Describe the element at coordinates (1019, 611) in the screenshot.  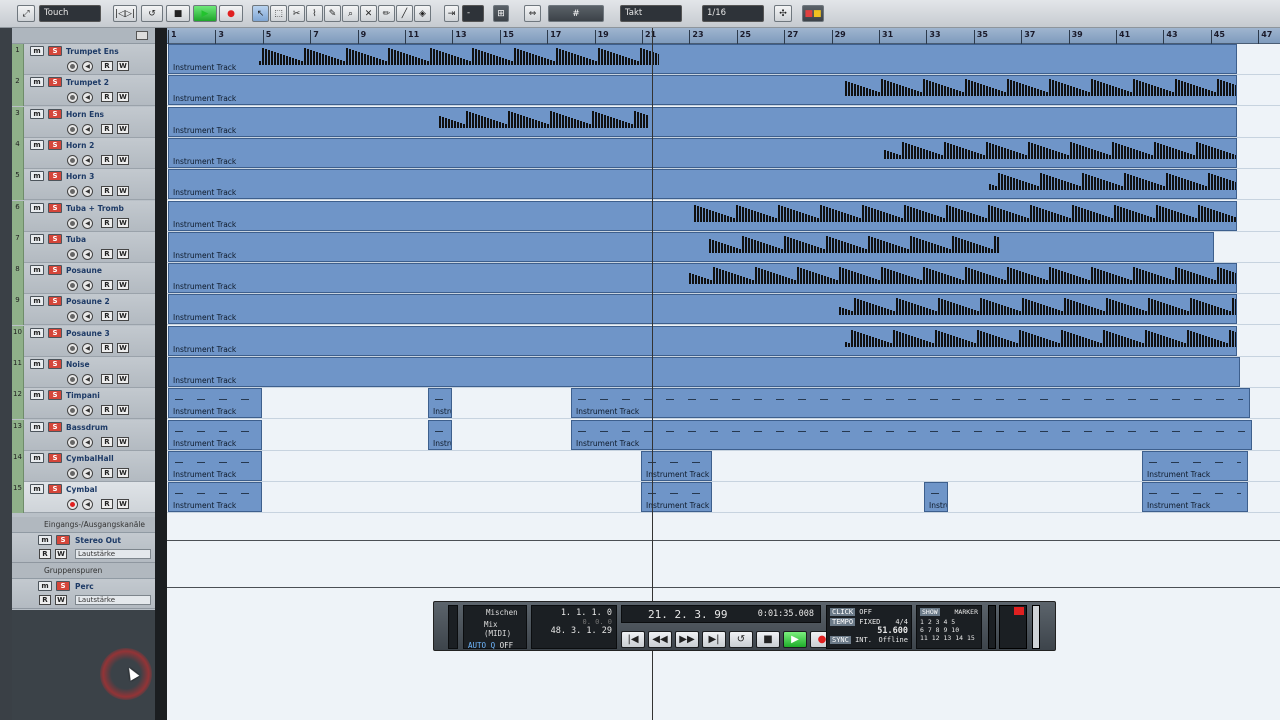
I see `clip-indicator` at that location.